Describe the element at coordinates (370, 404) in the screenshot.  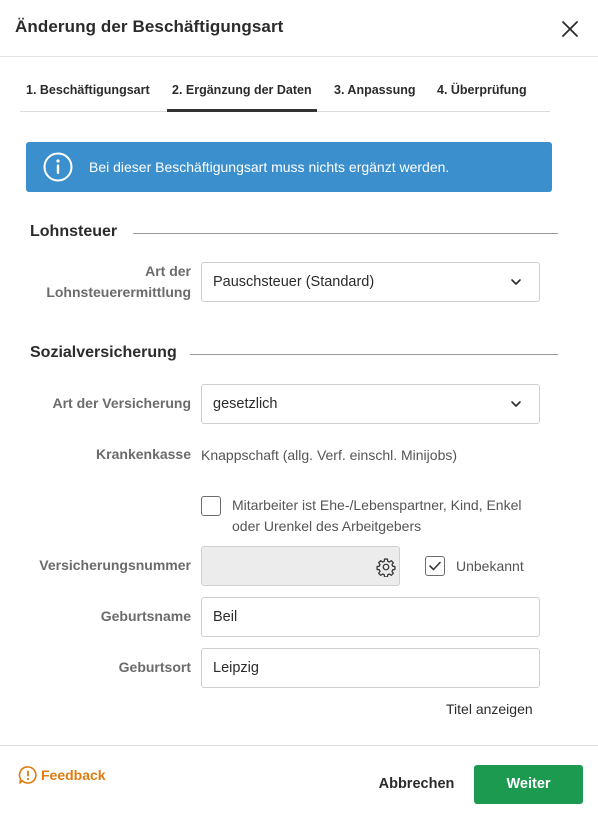
I see `versicherung-select: gesetzlich` at that location.